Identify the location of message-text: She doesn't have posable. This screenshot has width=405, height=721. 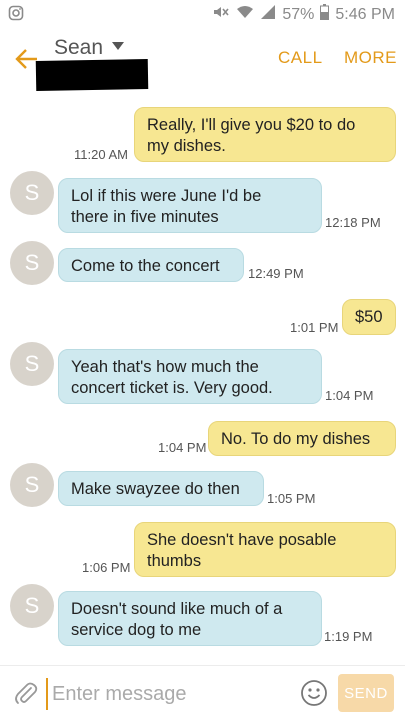
(242, 540).